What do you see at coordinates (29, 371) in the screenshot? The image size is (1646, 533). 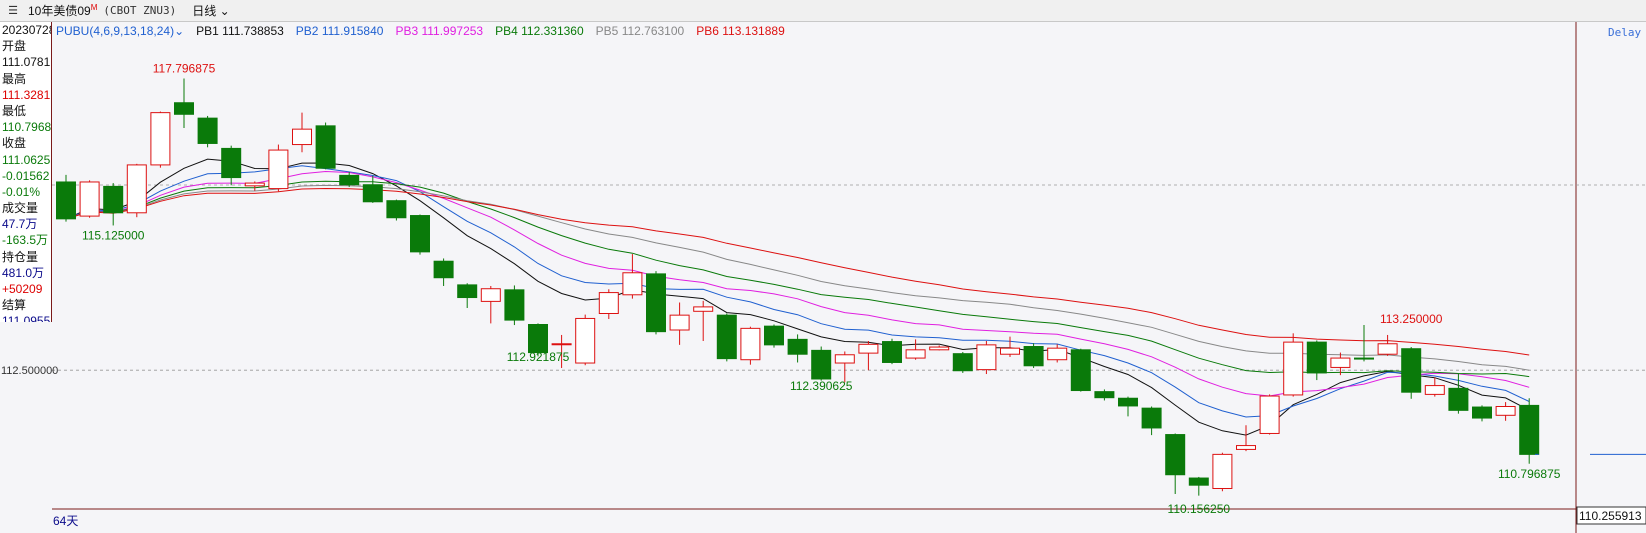 I see `y-tick-label: 112.500000` at bounding box center [29, 371].